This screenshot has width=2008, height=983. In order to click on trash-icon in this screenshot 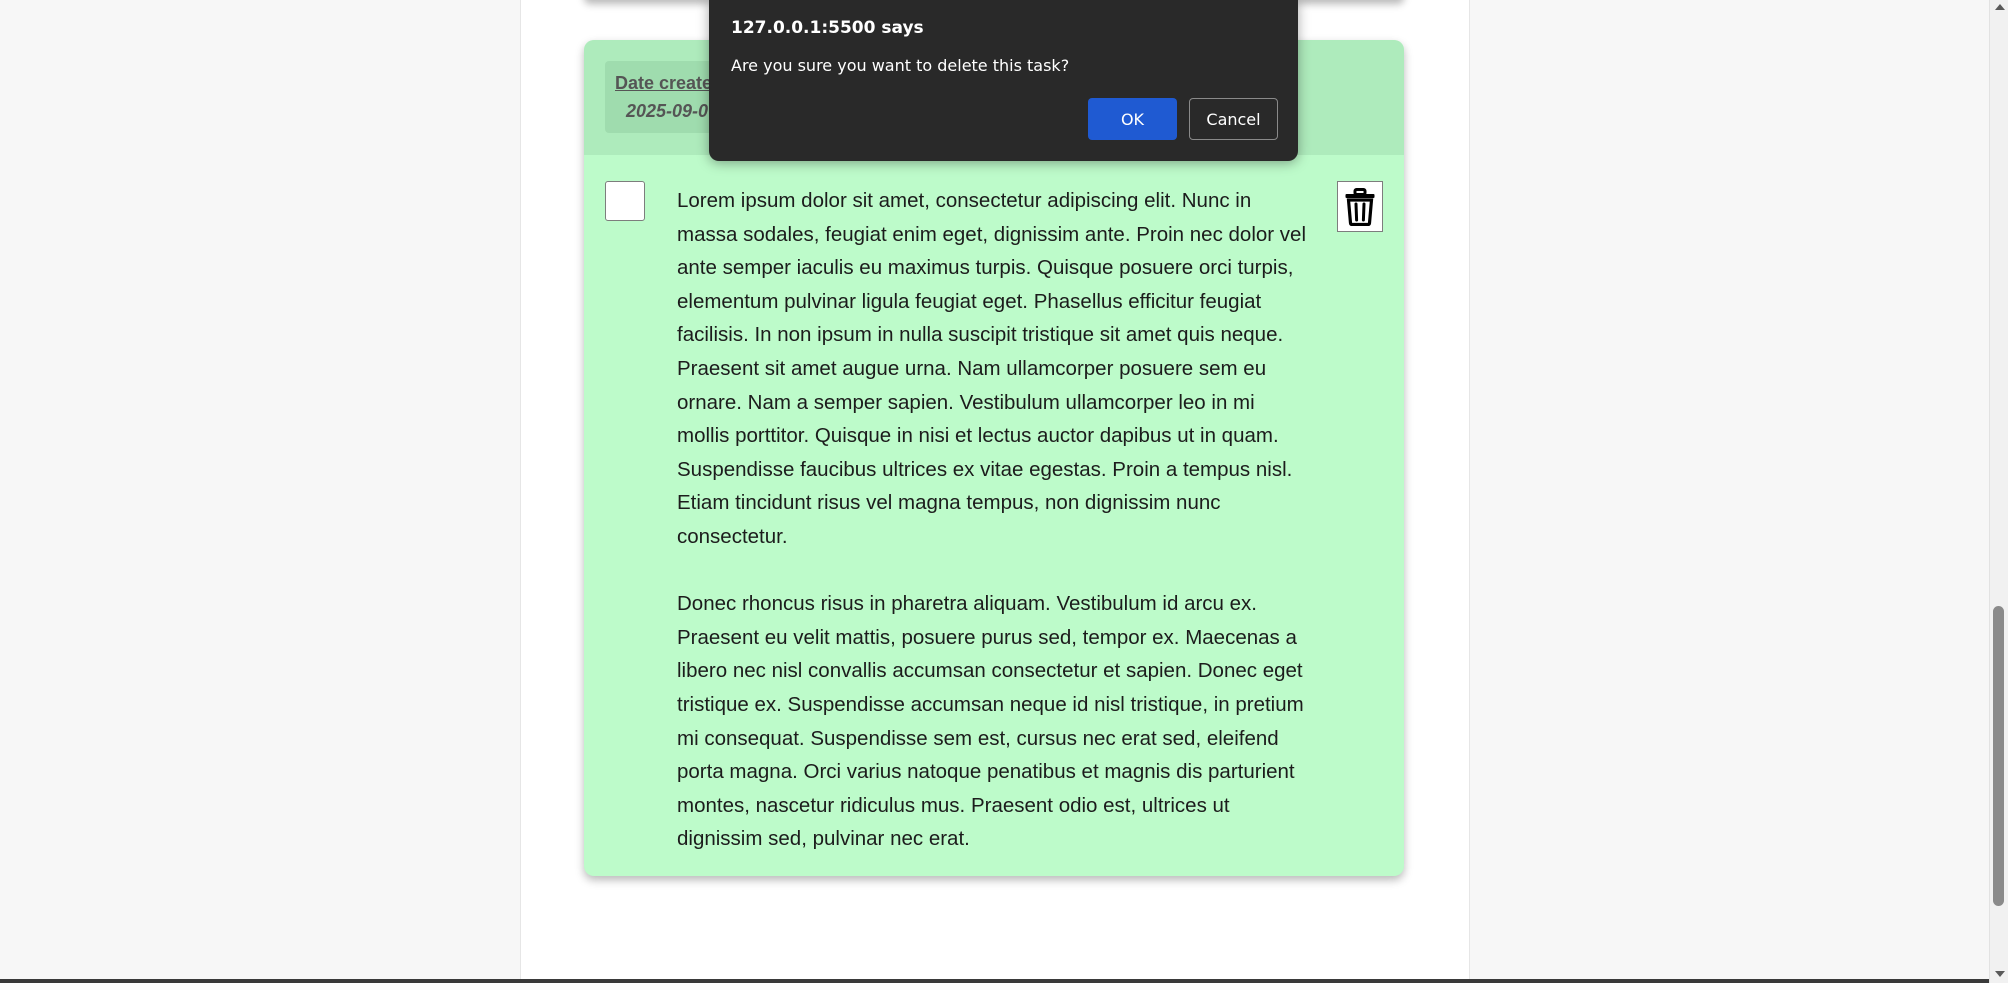, I will do `click(1360, 206)`.